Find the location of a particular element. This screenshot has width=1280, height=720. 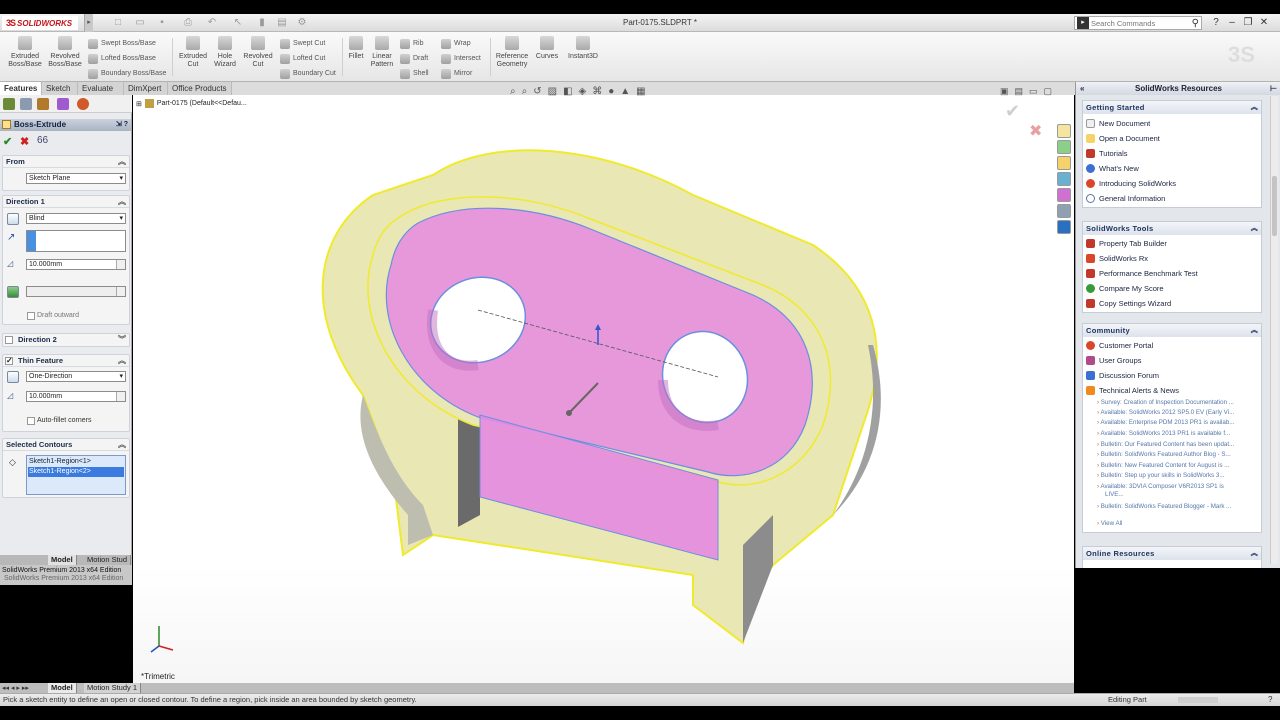

collapse-pane-icon: « is located at coordinates (1082, 88).